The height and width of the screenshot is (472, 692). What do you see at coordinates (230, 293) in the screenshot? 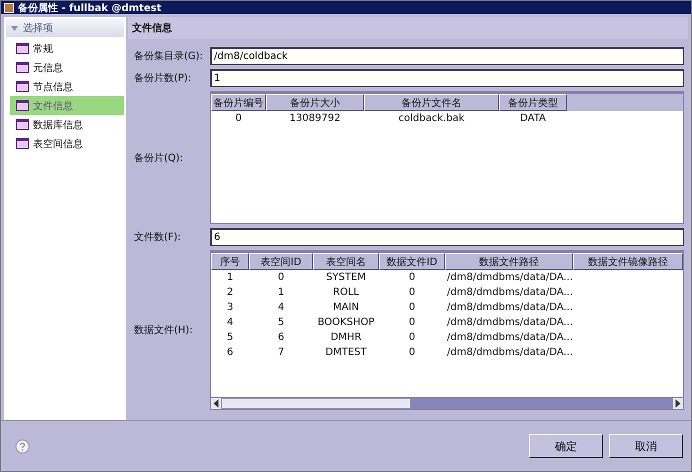
I see `table-cell-text: 2` at bounding box center [230, 293].